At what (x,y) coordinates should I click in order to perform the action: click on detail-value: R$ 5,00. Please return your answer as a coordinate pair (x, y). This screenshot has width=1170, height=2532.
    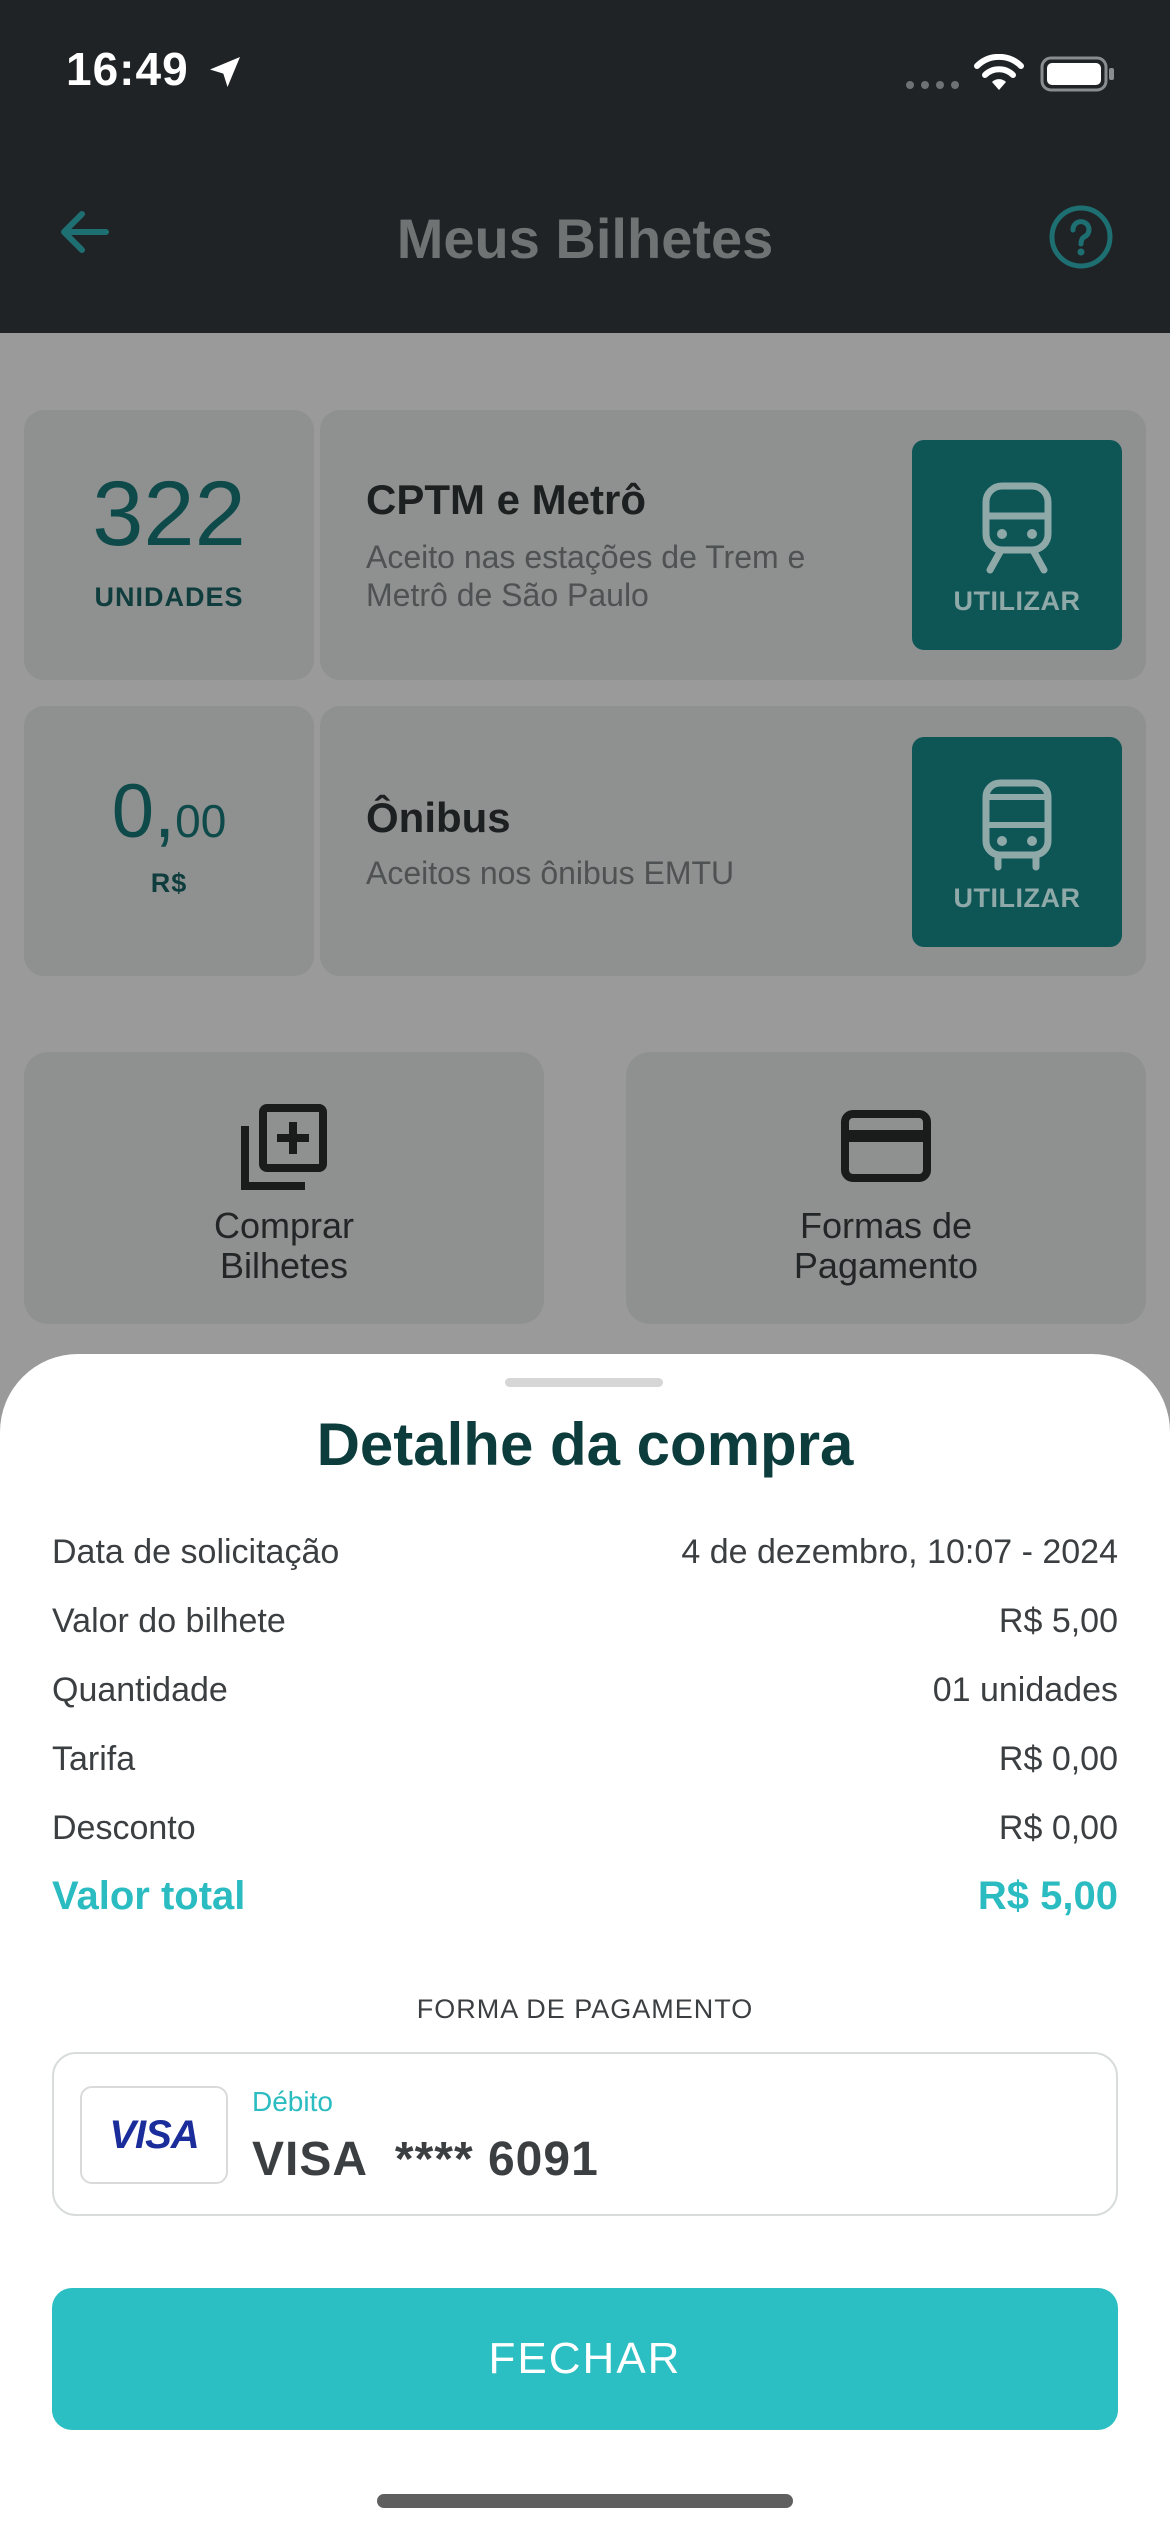
    Looking at the image, I should click on (1058, 1620).